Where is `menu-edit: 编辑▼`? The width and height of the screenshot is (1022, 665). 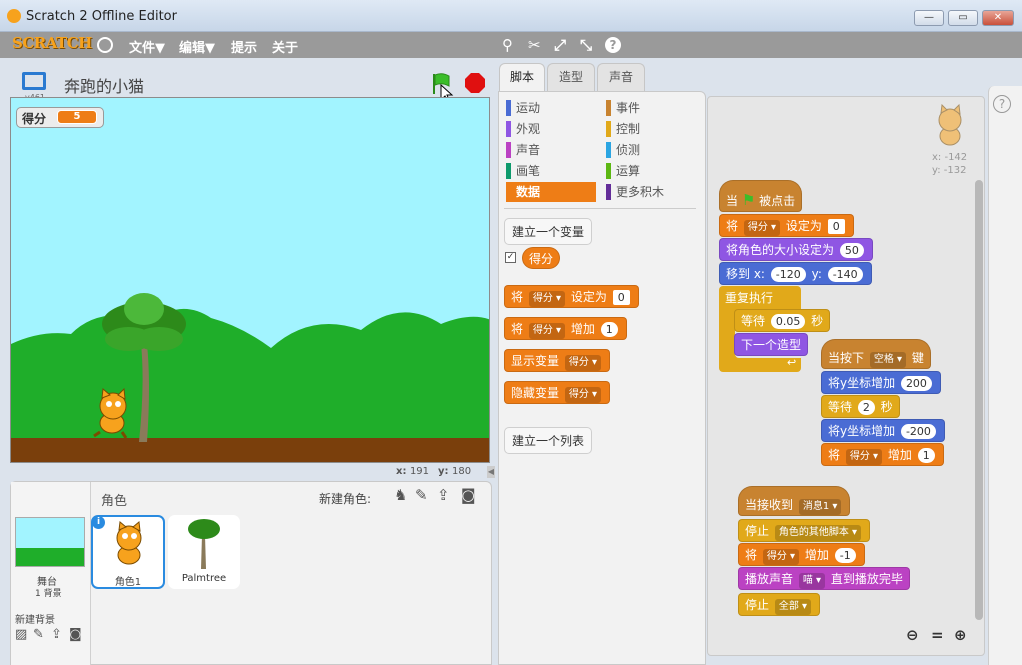
menu-edit: 编辑▼ is located at coordinates (197, 46).